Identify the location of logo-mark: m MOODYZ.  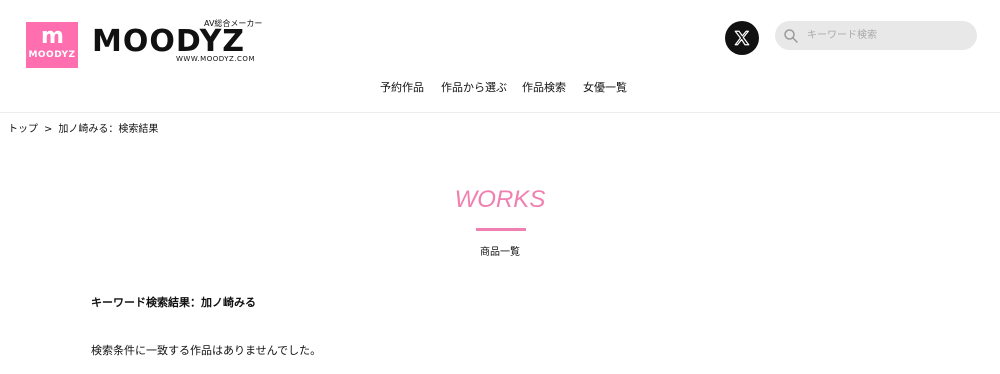
(52, 45).